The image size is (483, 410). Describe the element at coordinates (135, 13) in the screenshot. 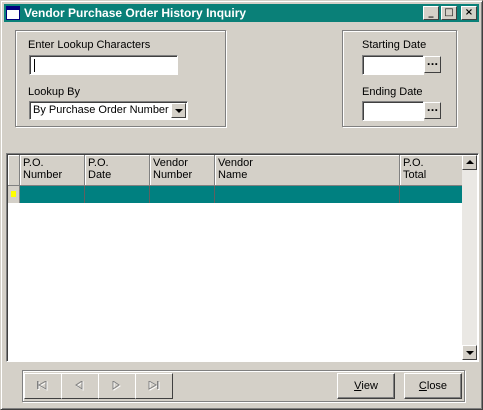

I see `window-title: Vendor Purchase Order History Inquiry` at that location.